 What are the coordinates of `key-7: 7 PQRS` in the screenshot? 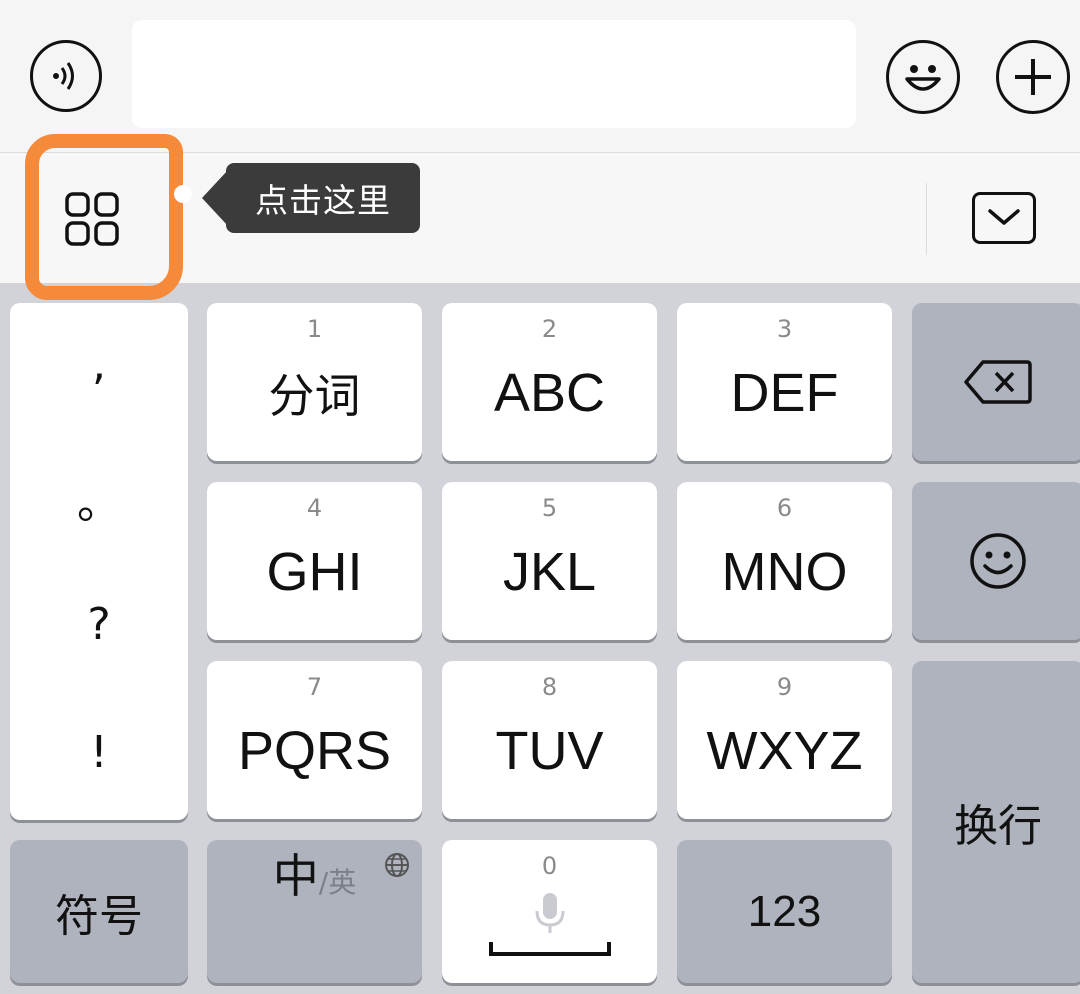 It's located at (314, 740).